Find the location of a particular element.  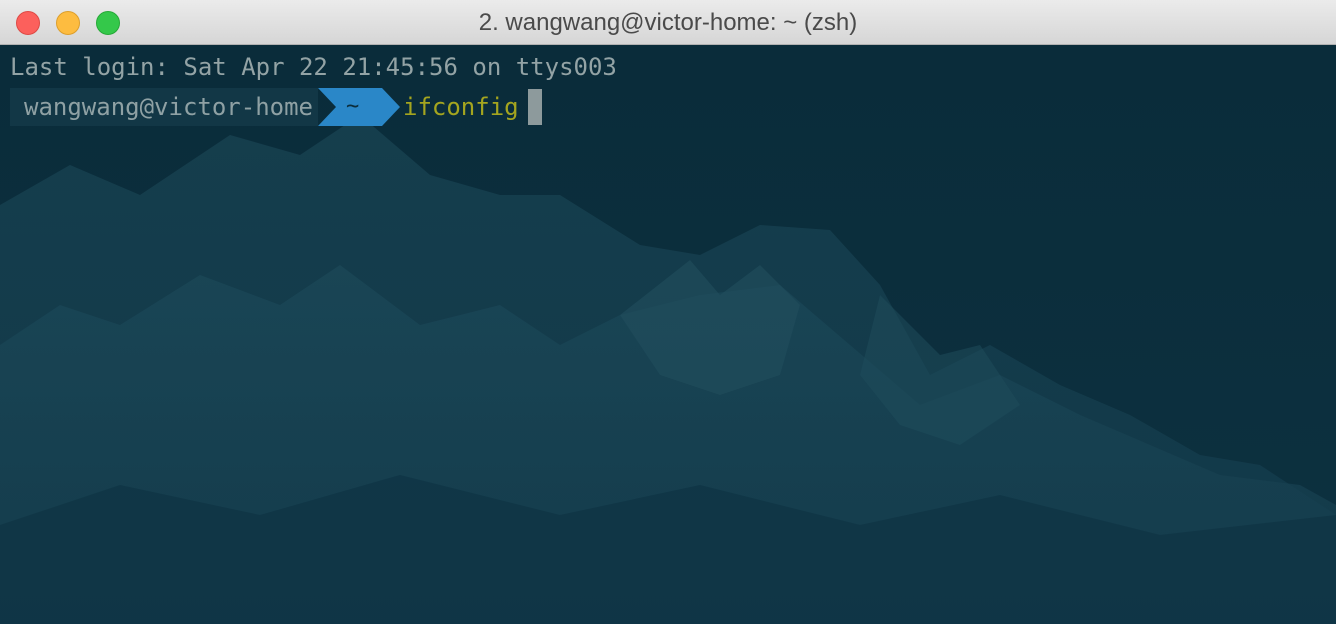

title-bar: 2. wangwang@victor-home: ~ (zsh) is located at coordinates (668, 22).